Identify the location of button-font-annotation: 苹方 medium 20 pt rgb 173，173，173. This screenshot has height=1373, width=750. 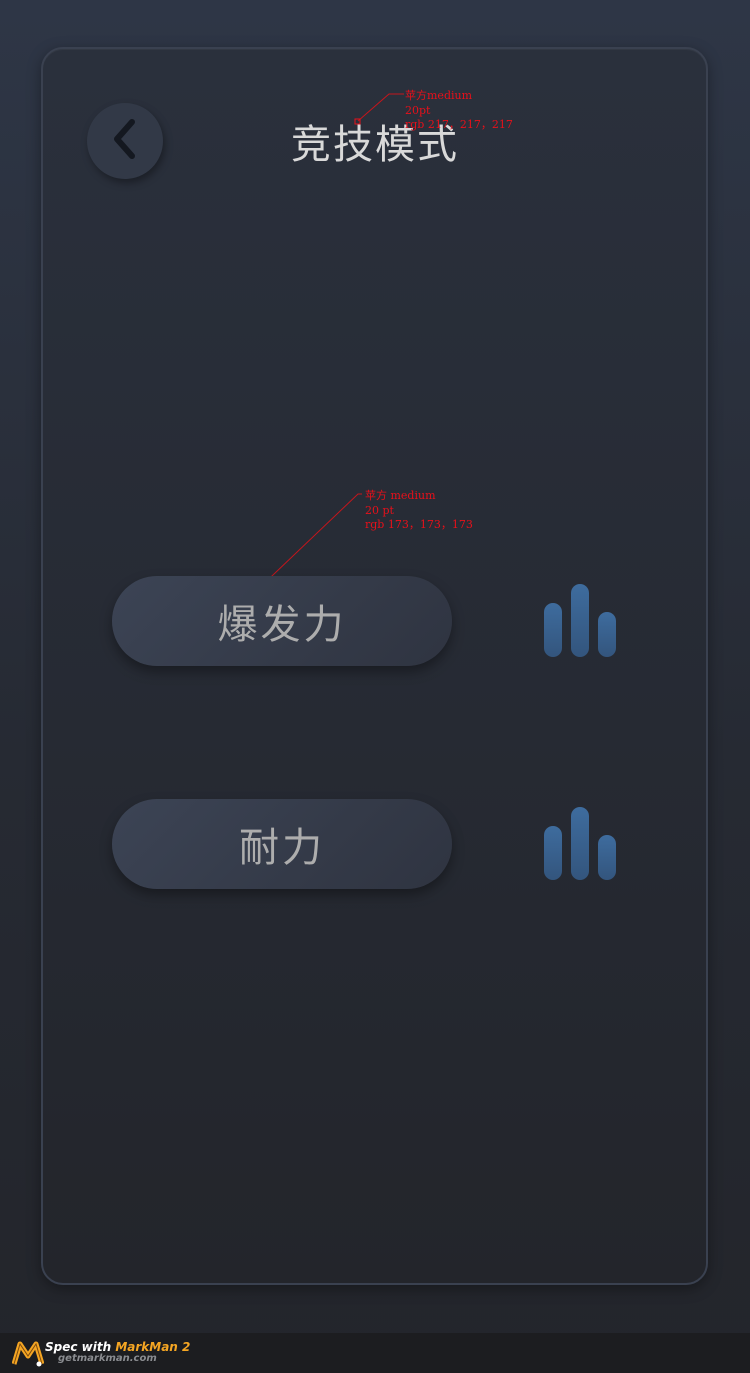
(419, 511).